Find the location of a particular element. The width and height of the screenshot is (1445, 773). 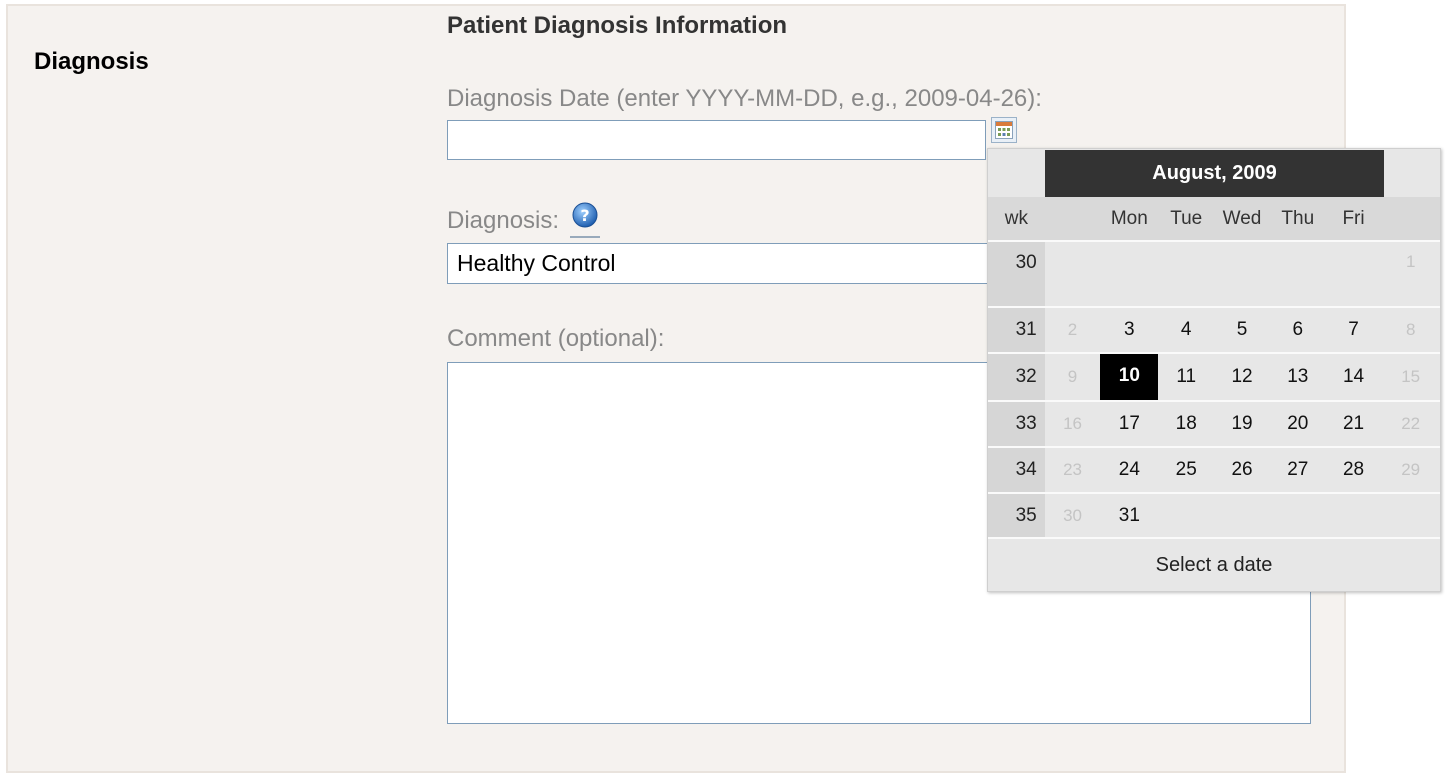

help-underline is located at coordinates (585, 237).